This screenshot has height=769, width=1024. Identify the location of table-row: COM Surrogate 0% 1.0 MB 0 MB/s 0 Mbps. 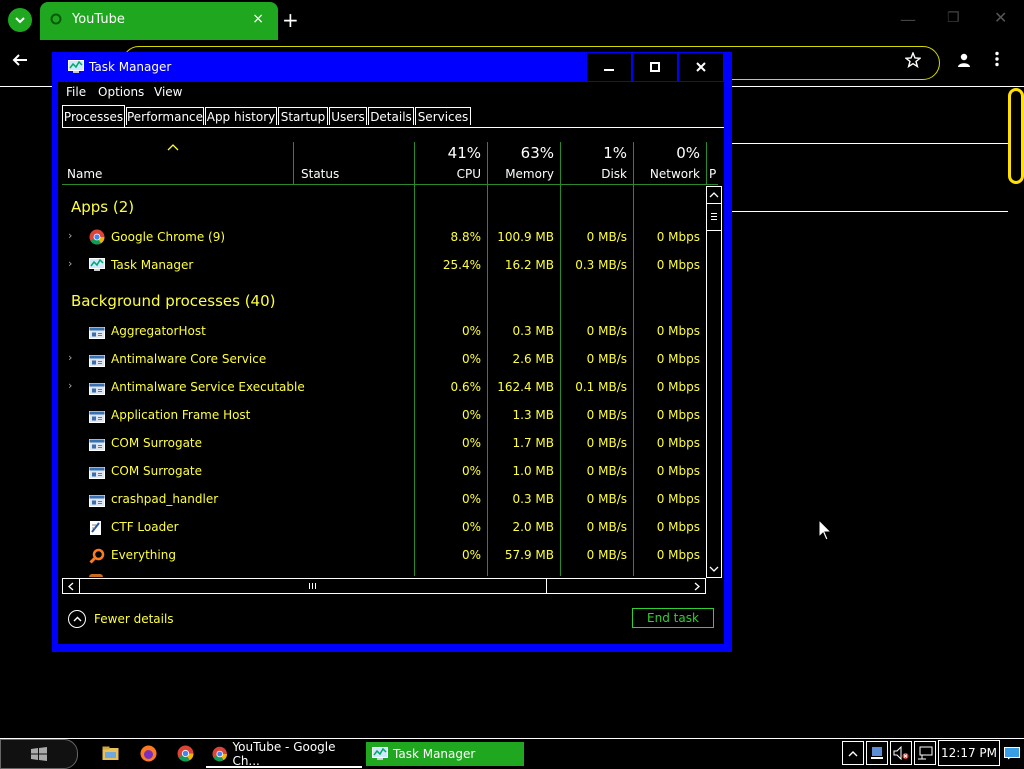
(384, 472).